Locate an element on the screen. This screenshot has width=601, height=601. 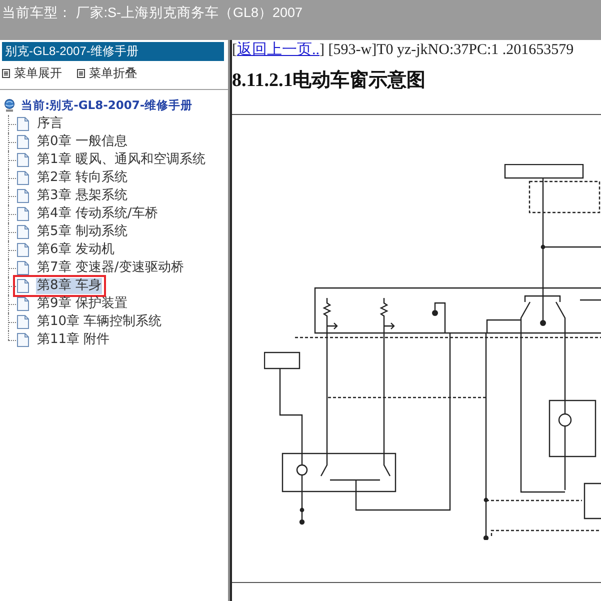
tree-item: 序言 is located at coordinates (50, 124).